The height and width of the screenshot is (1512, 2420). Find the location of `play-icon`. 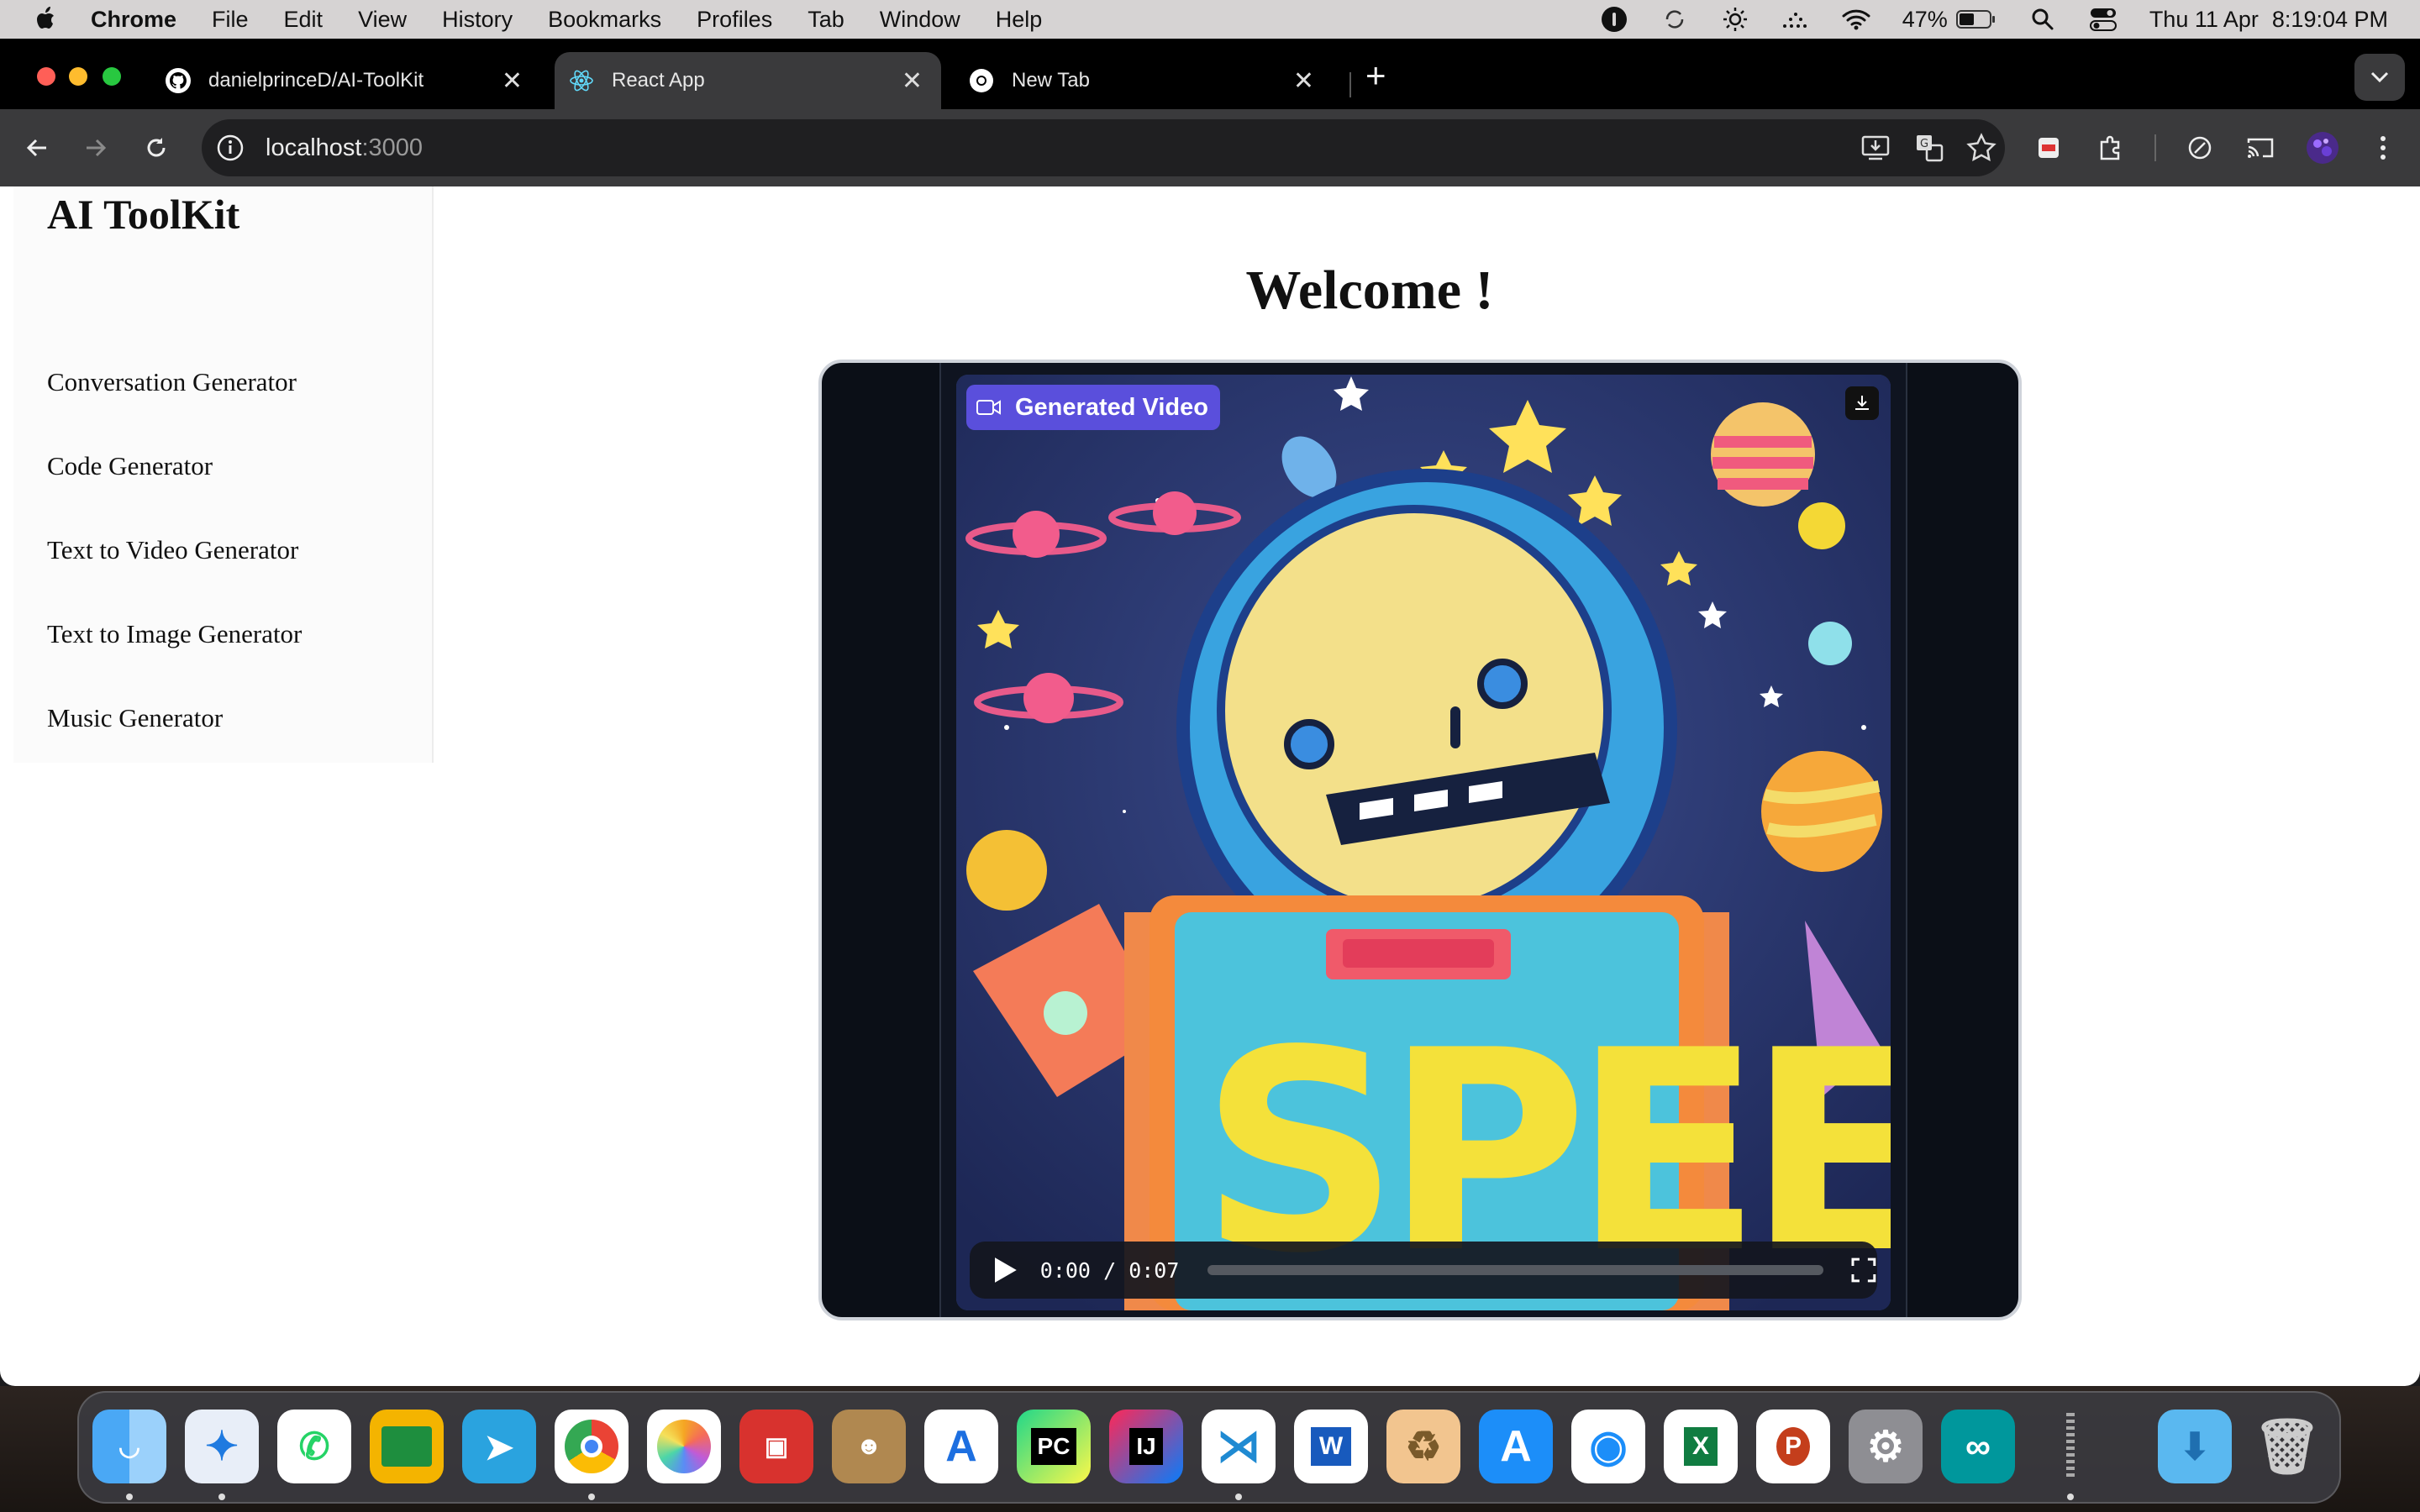

play-icon is located at coordinates (1005, 1270).